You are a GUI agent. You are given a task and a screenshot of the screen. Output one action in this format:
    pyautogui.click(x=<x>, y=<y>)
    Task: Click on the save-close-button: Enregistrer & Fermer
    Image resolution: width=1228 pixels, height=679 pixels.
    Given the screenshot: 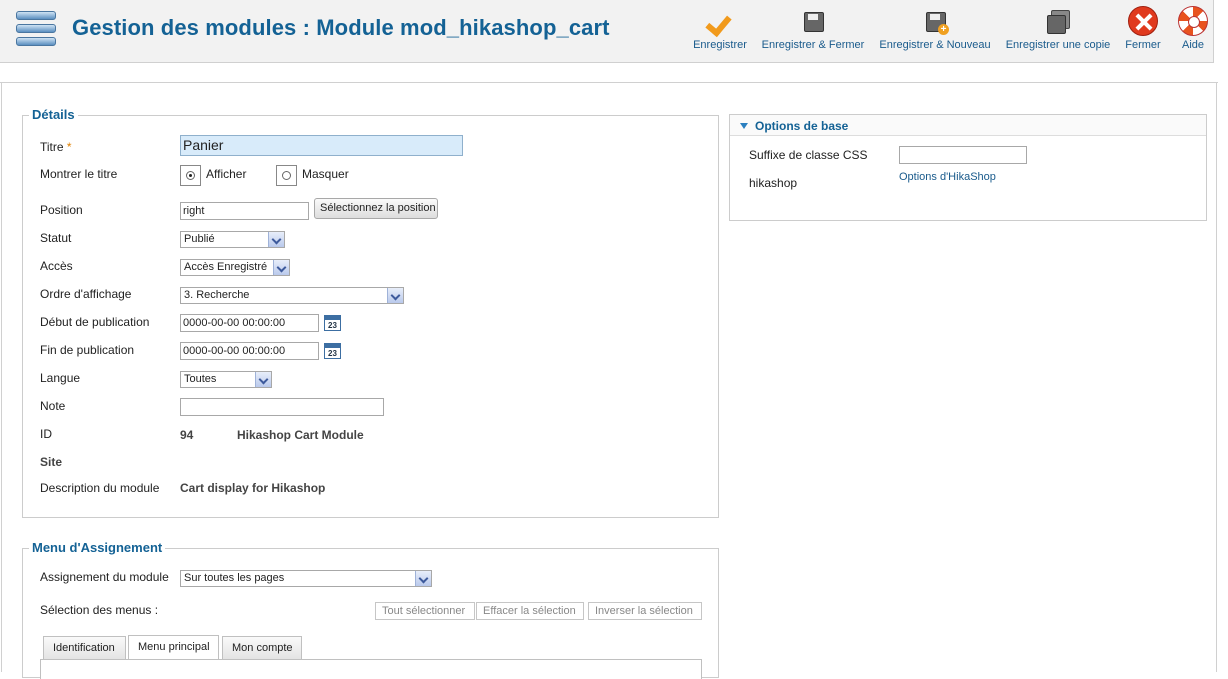 What is the action you would take?
    pyautogui.click(x=813, y=31)
    